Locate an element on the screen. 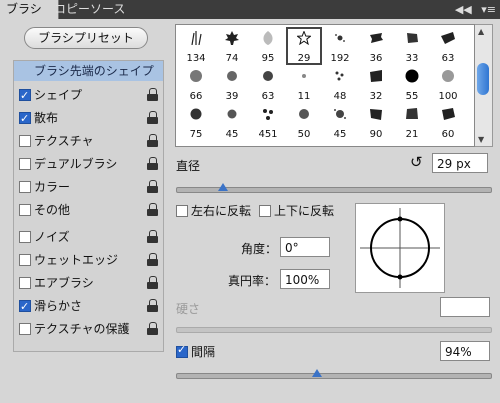 Image resolution: width=500 pixels, height=403 pixels. flip-y-checkbox is located at coordinates (265, 211).